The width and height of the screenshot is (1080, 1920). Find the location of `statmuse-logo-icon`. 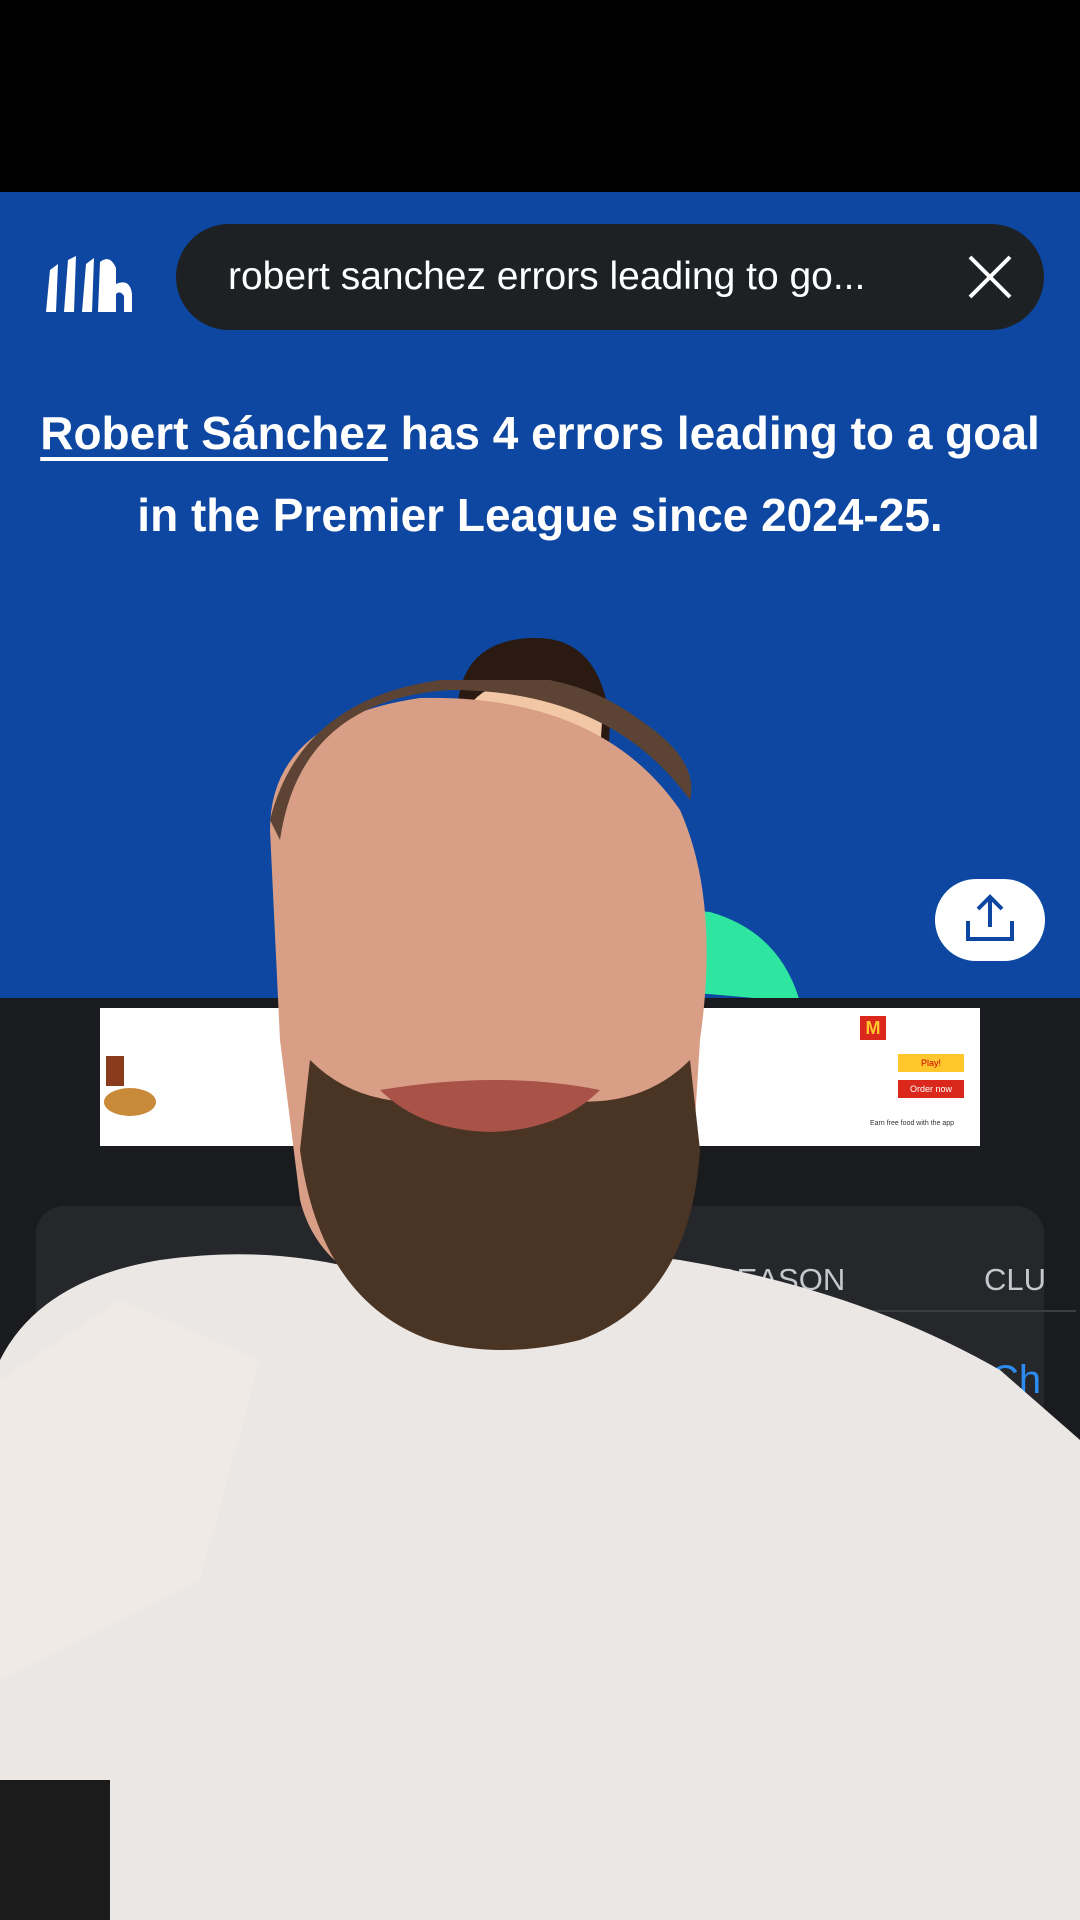

statmuse-logo-icon is located at coordinates (88, 284).